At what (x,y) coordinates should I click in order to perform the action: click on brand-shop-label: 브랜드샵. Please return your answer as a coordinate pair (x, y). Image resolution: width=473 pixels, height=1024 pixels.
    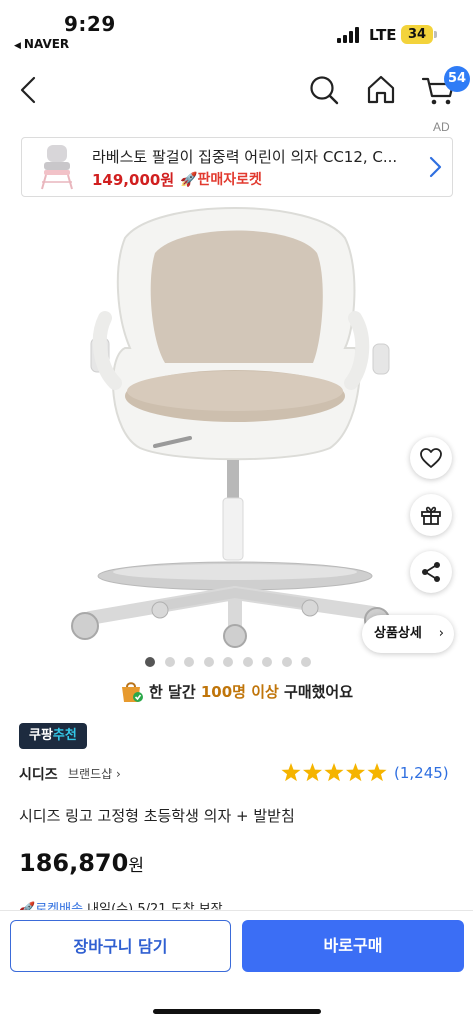
    Looking at the image, I should click on (90, 774).